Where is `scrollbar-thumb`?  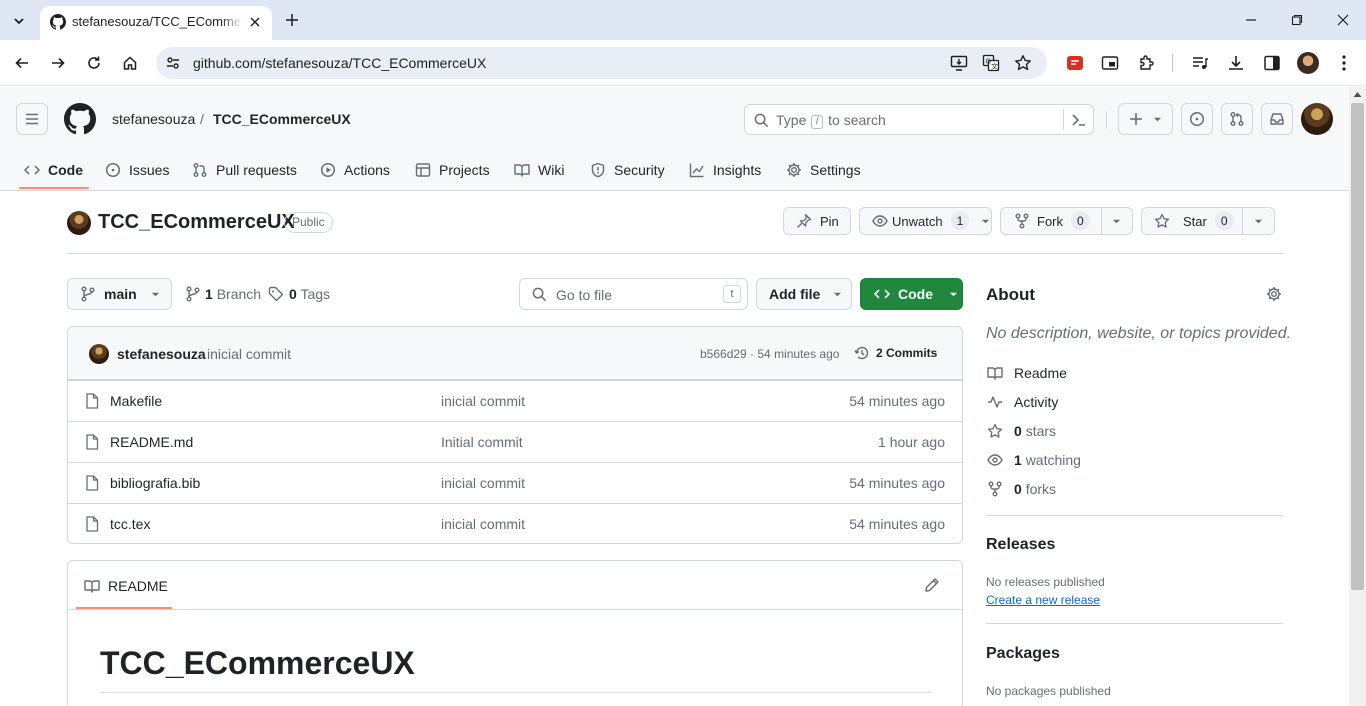
scrollbar-thumb is located at coordinates (1357, 346).